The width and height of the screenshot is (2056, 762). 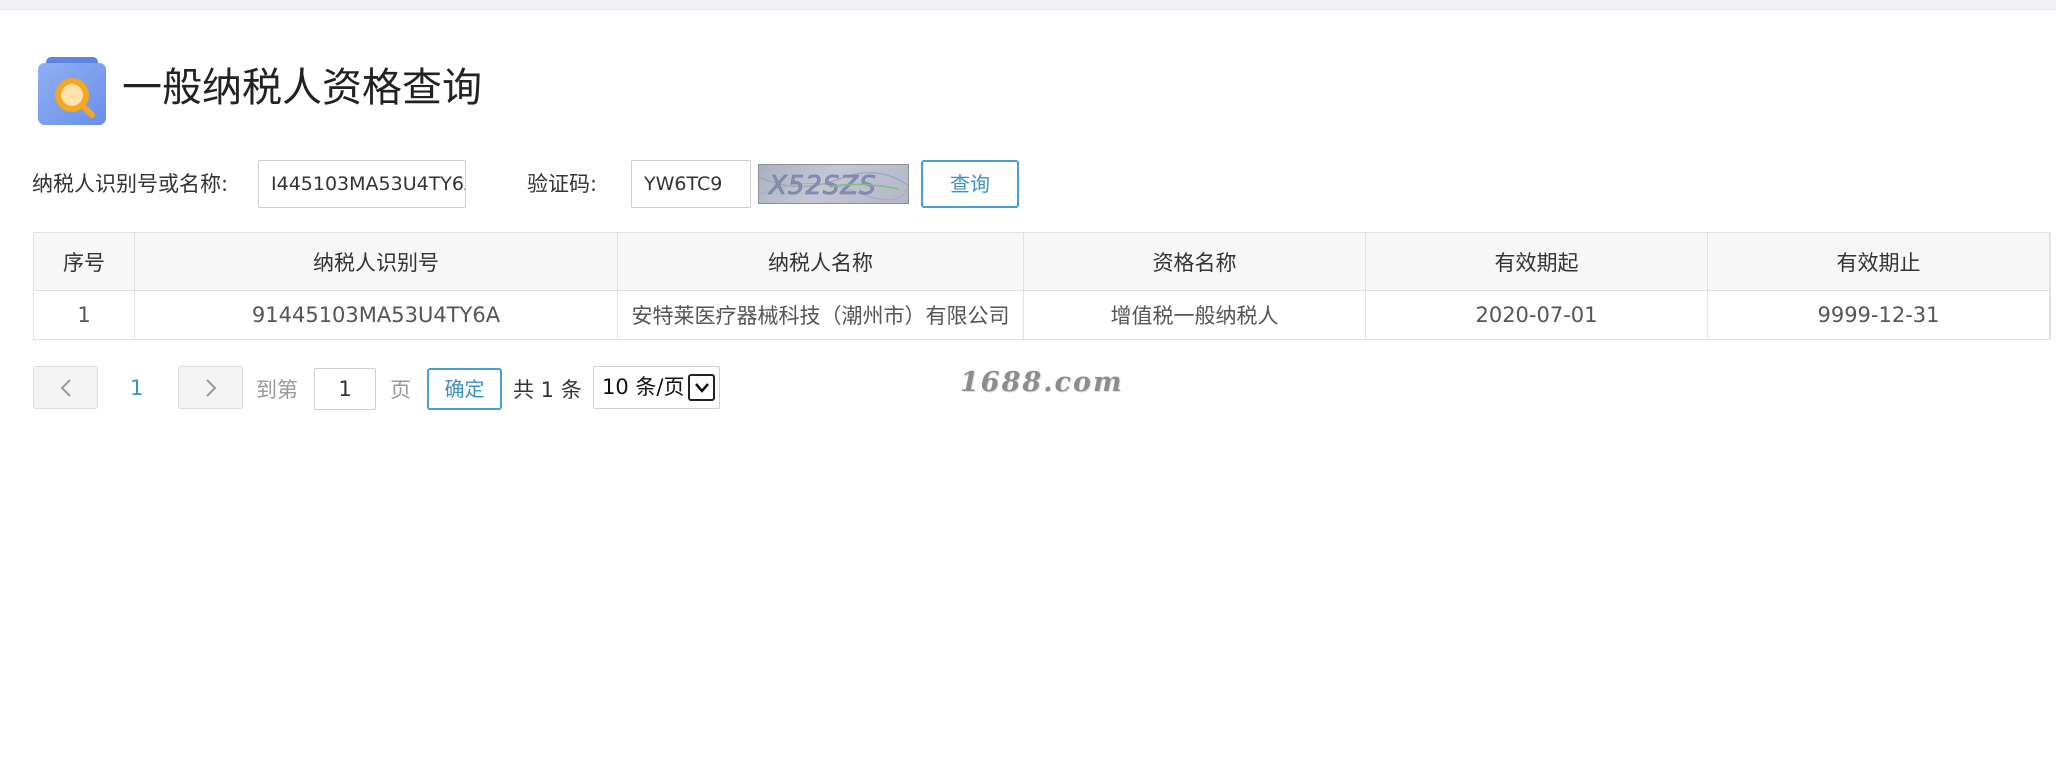 I want to click on column-header-qualification: 资格名称, so click(x=1195, y=261).